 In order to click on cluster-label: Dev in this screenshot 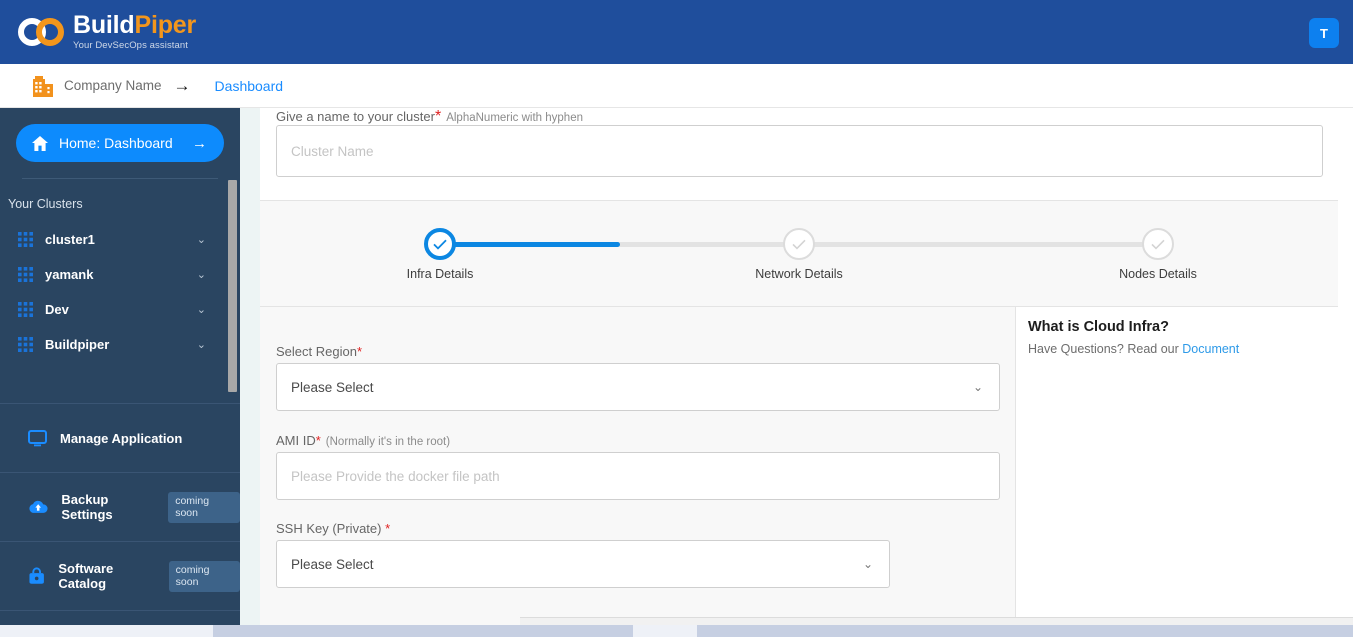, I will do `click(57, 309)`.